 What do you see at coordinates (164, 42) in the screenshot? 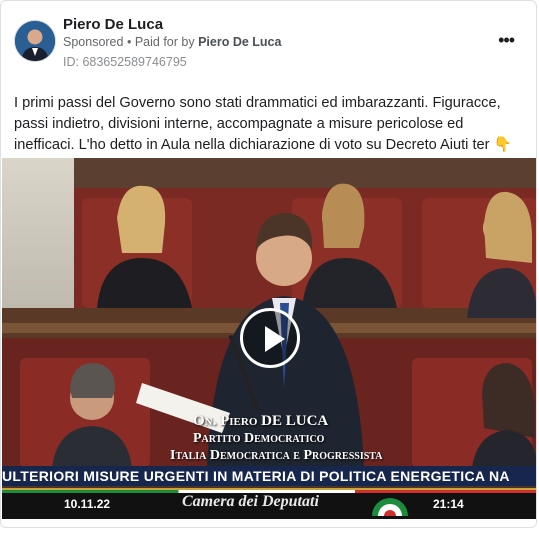
I see `paid-for-label: Paid for by` at bounding box center [164, 42].